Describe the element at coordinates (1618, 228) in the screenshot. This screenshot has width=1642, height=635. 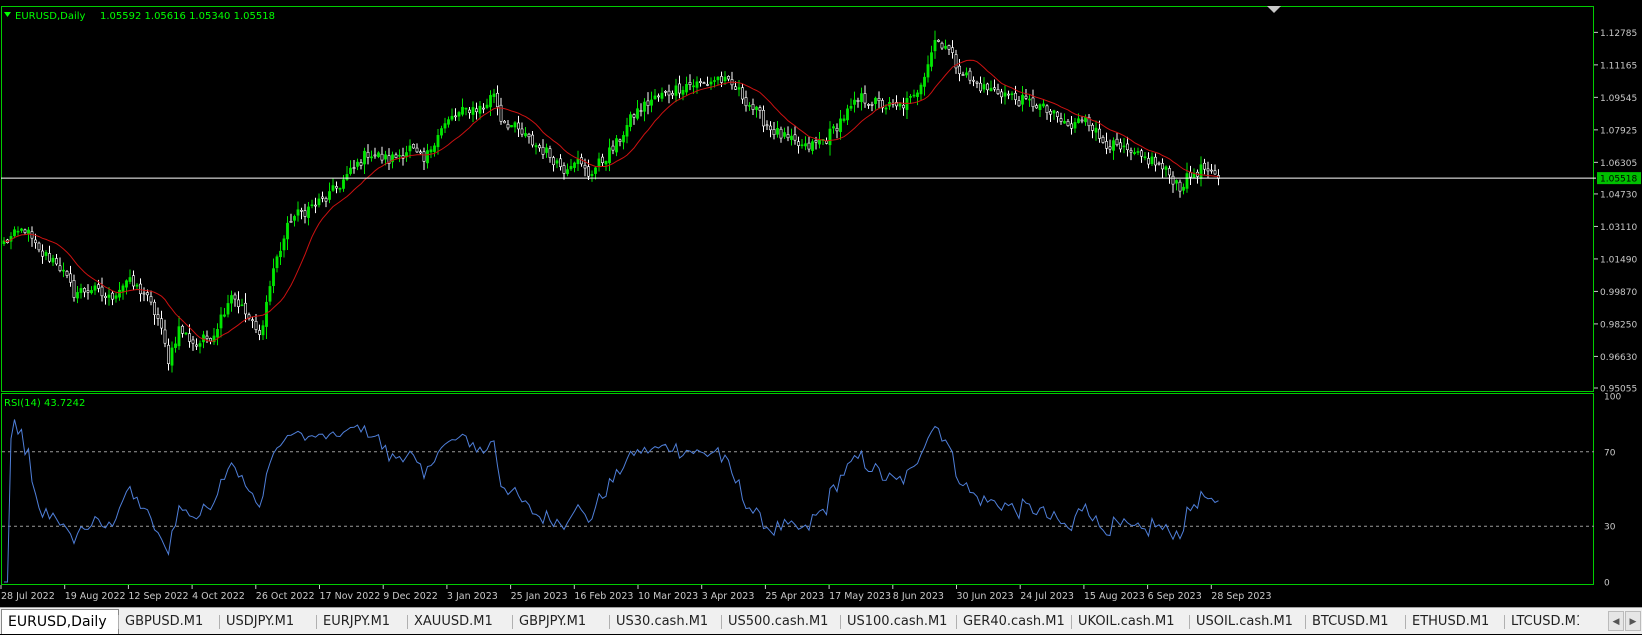
I see `y-tick-label: 1.03110` at that location.